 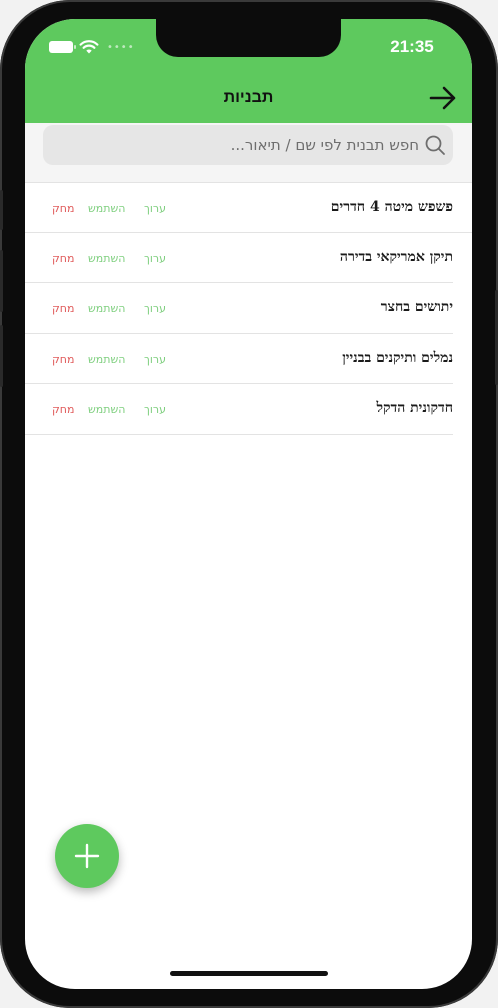 What do you see at coordinates (239, 308) in the screenshot?
I see `list-item: יתושים בחצר מחק השתמש ערוך` at bounding box center [239, 308].